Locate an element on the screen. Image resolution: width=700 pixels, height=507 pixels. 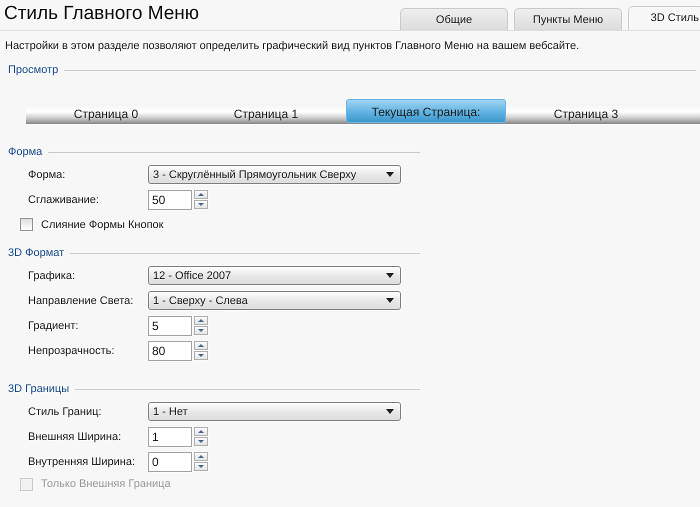
field-label: Форма: is located at coordinates (47, 174).